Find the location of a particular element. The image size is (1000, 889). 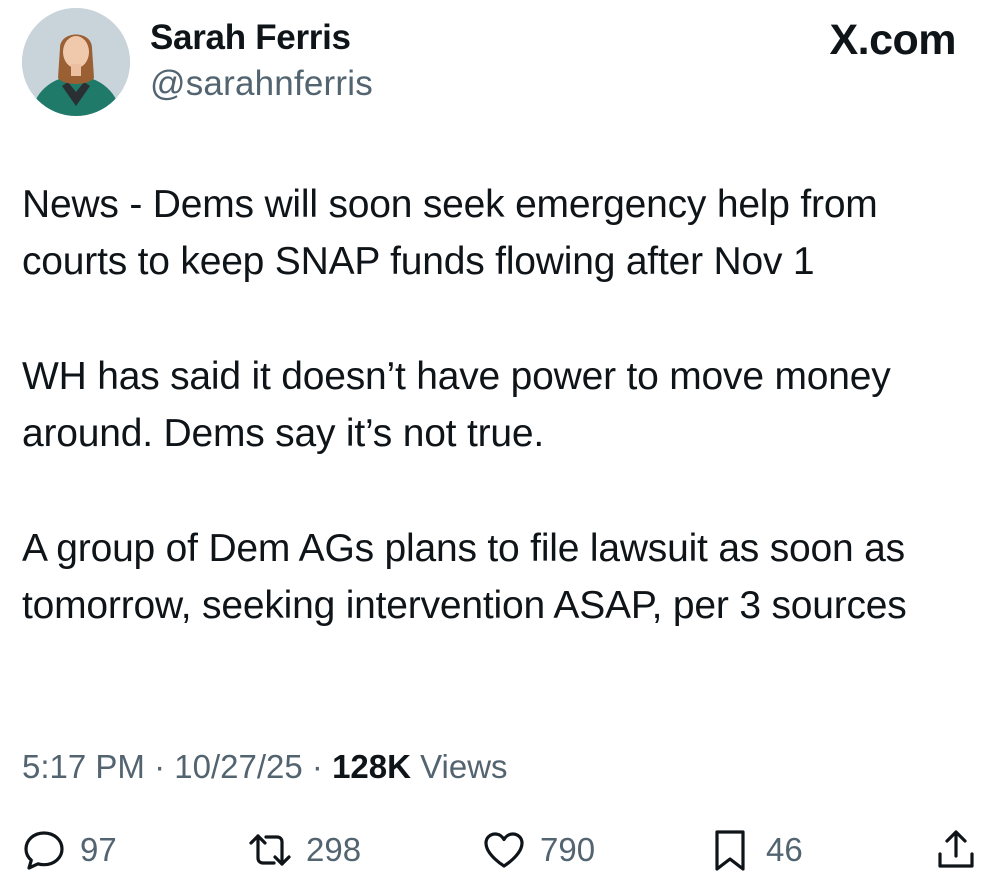

share-icon is located at coordinates (956, 849).